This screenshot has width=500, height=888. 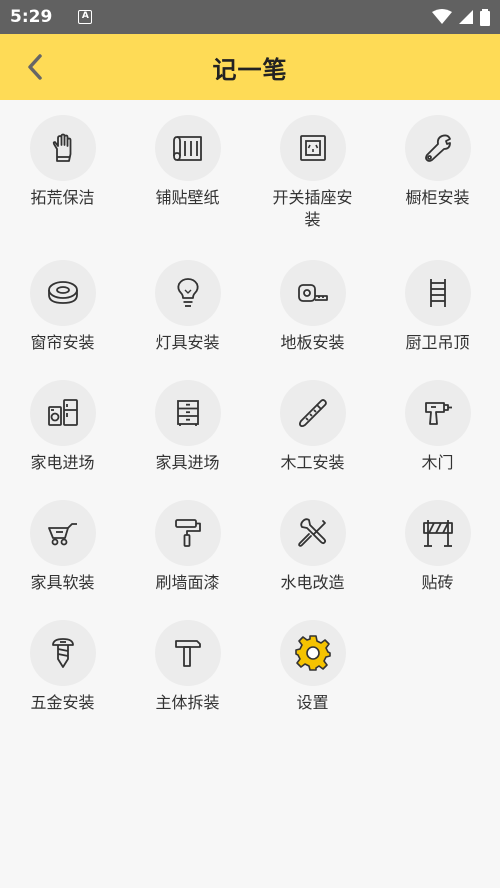 I want to click on gear-icon, so click(x=312, y=653).